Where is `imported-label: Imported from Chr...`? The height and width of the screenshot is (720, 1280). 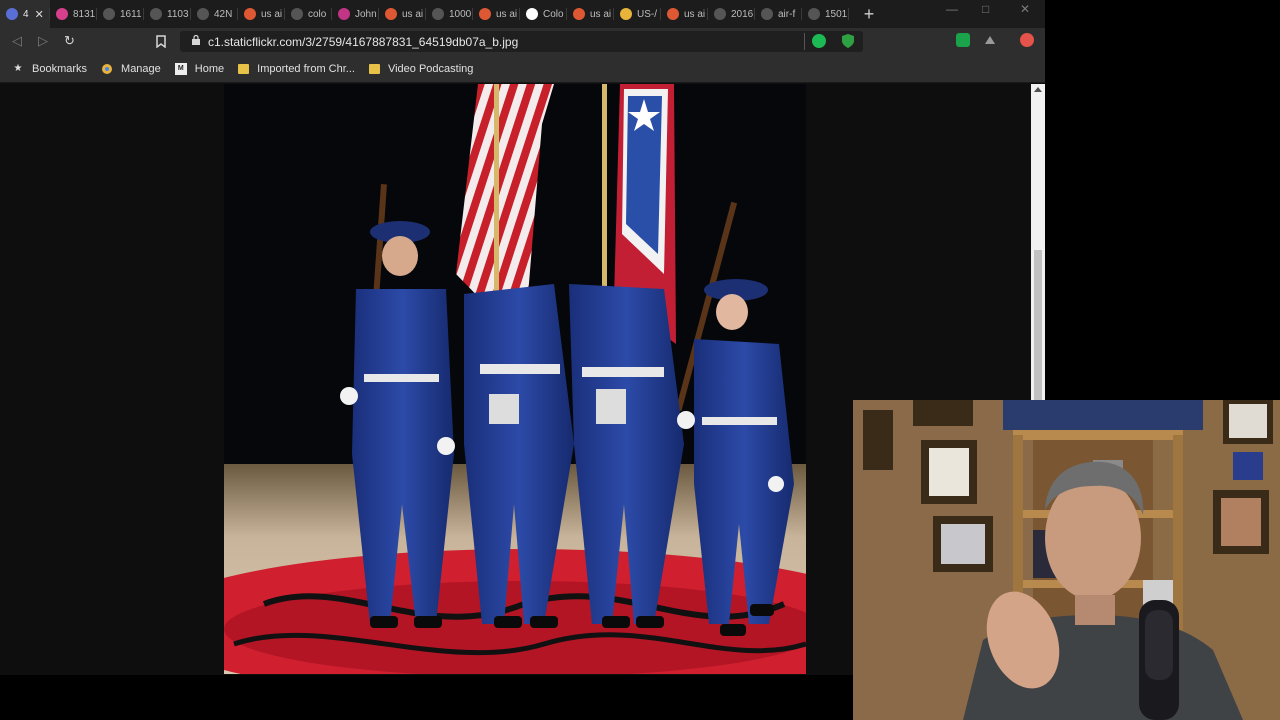
imported-label: Imported from Chr... is located at coordinates (306, 68).